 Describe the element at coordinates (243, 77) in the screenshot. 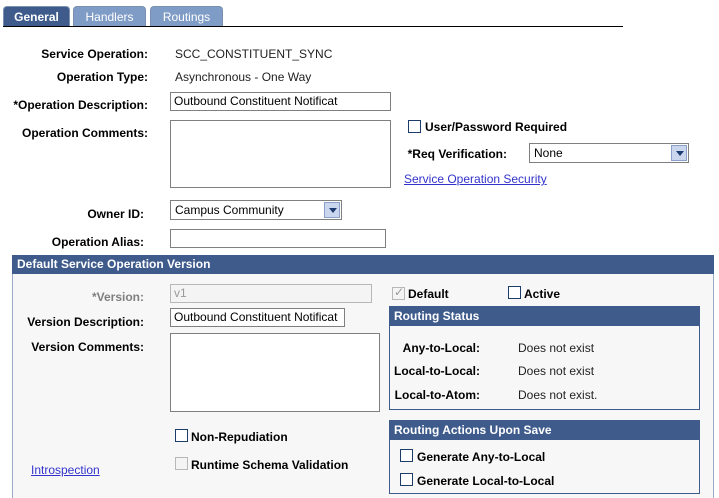

I see `operation-type-value: Asynchronous - One Way` at that location.